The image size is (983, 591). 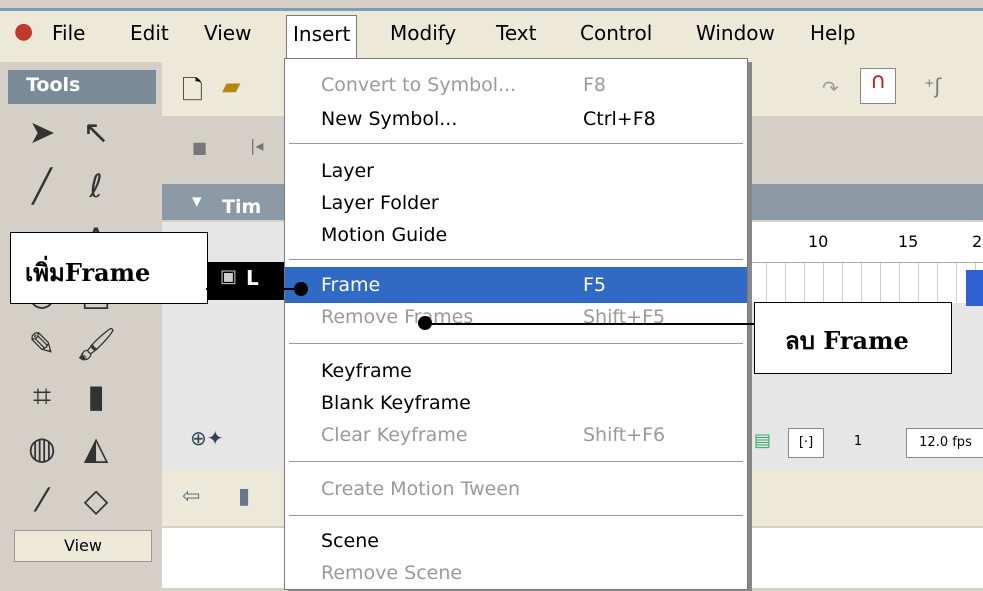 What do you see at coordinates (762, 440) in the screenshot?
I see `onion-skin-icon: ▤` at bounding box center [762, 440].